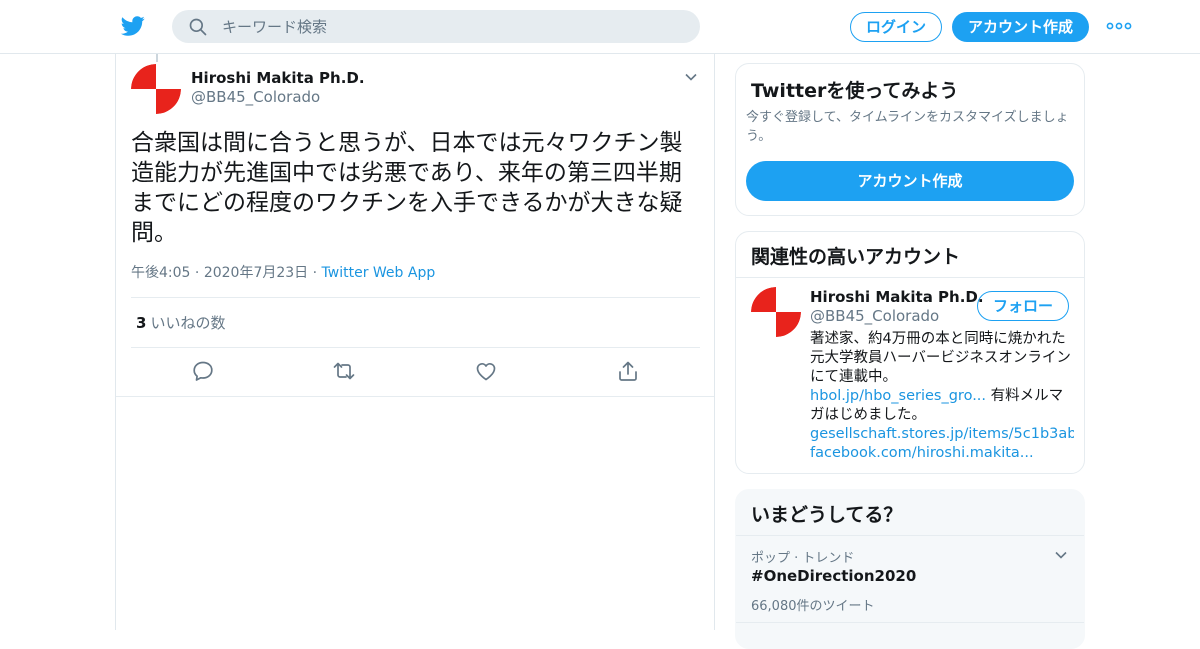 The image size is (1200, 649). What do you see at coordinates (897, 297) in the screenshot?
I see `related-account-name: Hiroshi Makita Ph.D.` at bounding box center [897, 297].